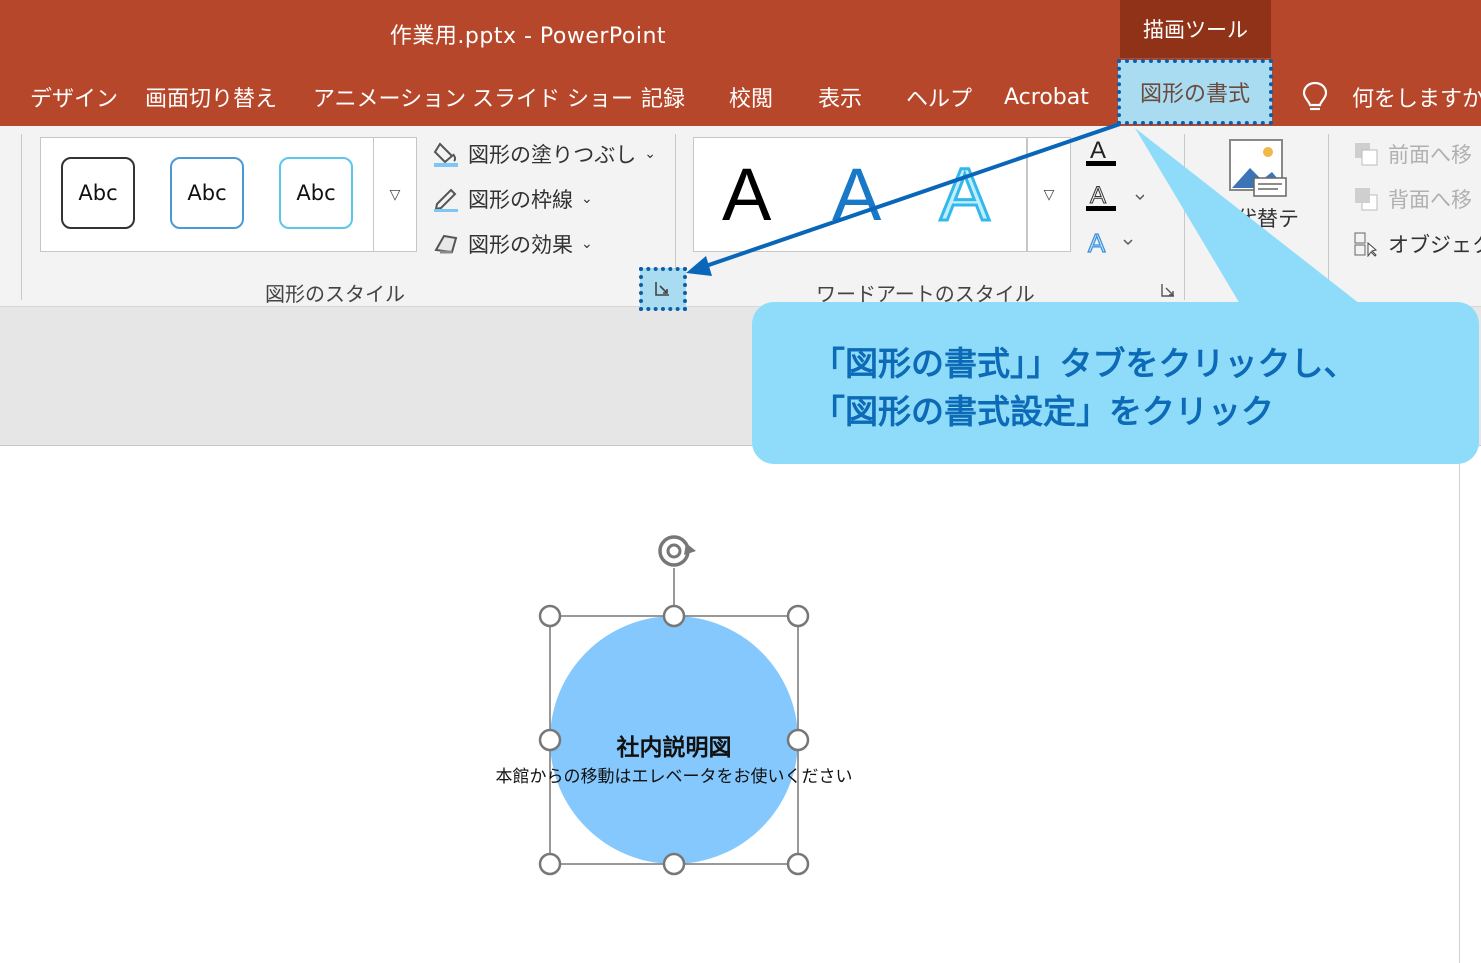 This screenshot has width=1481, height=963. Describe the element at coordinates (552, 155) in the screenshot. I see `shape-fill-label: 図形の塗りつぶし` at that location.